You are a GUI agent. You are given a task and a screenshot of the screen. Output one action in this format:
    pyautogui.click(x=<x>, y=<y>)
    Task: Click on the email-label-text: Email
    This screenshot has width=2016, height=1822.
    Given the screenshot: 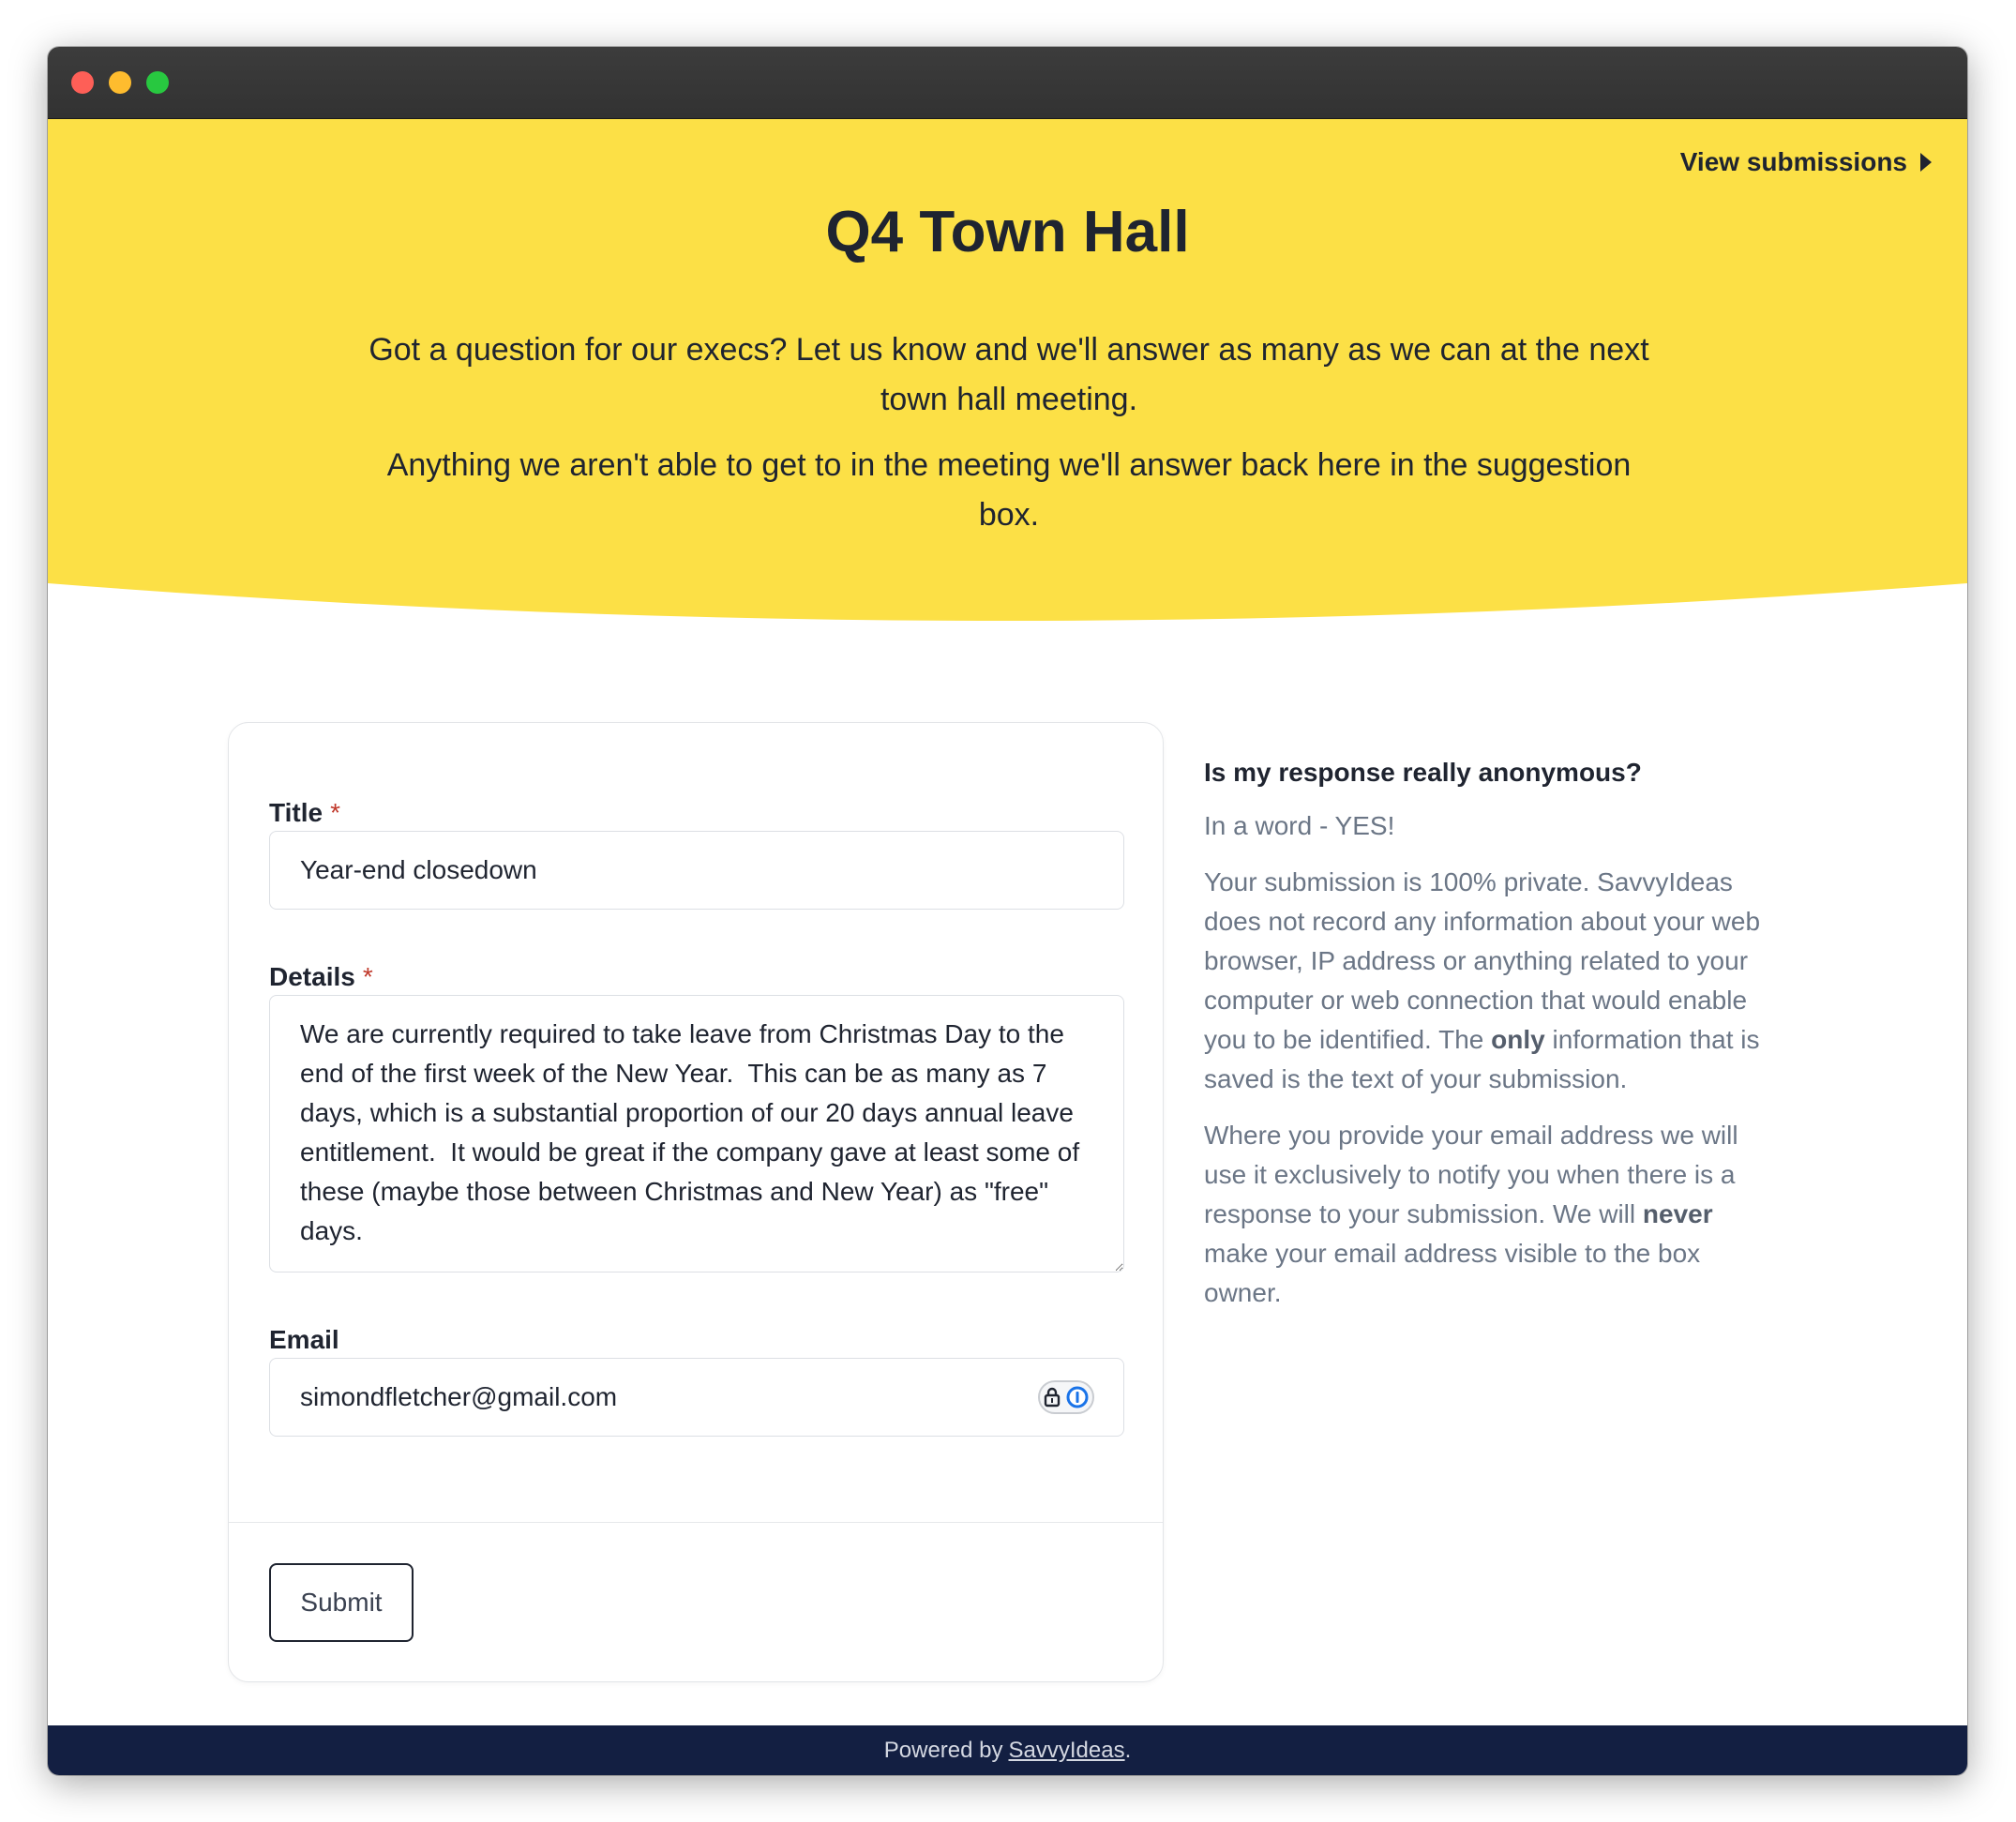 What is the action you would take?
    pyautogui.click(x=304, y=1339)
    